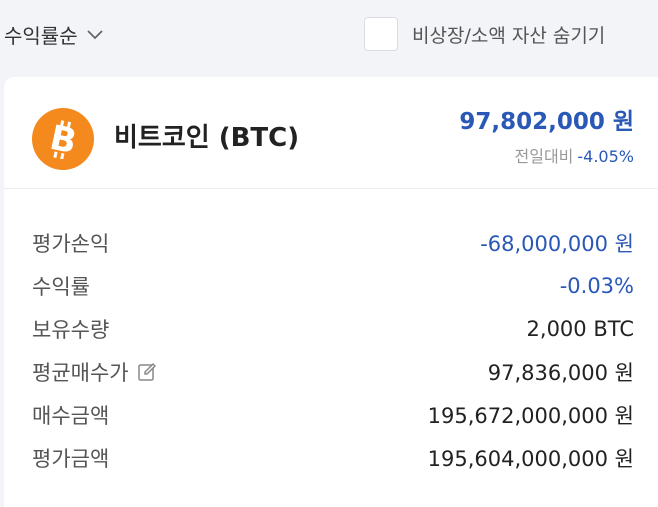 The height and width of the screenshot is (507, 658). What do you see at coordinates (71, 330) in the screenshot?
I see `row-label: 보유수량` at bounding box center [71, 330].